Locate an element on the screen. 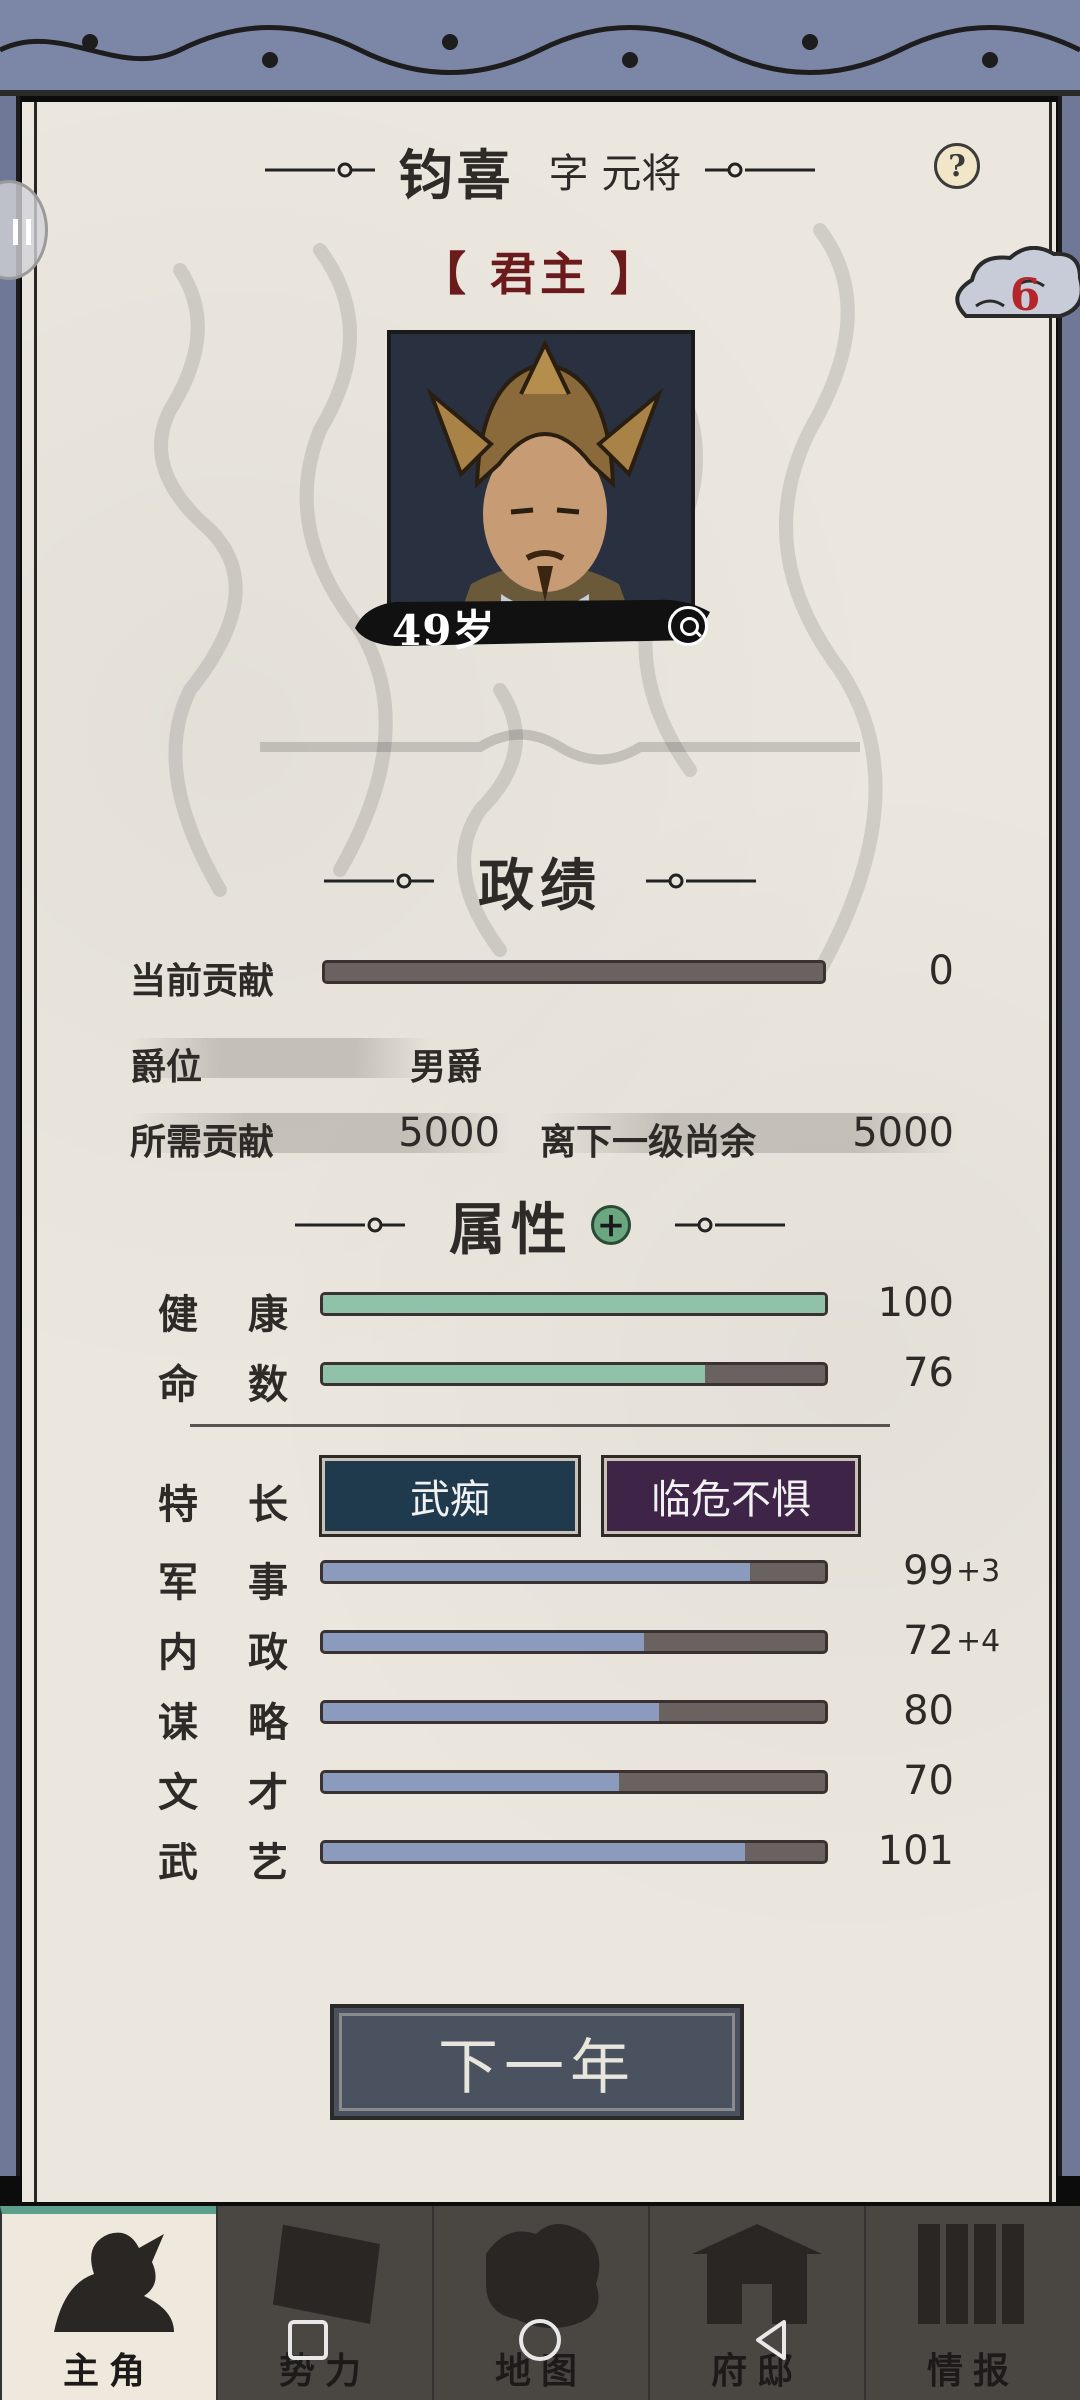 This screenshot has height=2400, width=1080. system-recents-icon is located at coordinates (308, 2340).